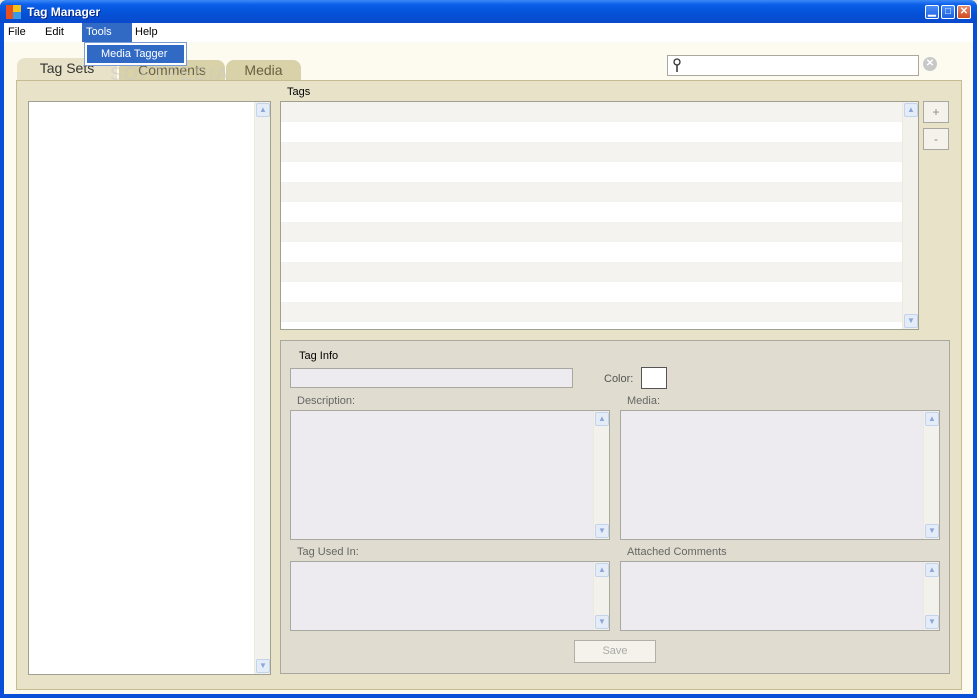 The image size is (977, 698). What do you see at coordinates (107, 32) in the screenshot?
I see `menu-tools: Tools` at bounding box center [107, 32].